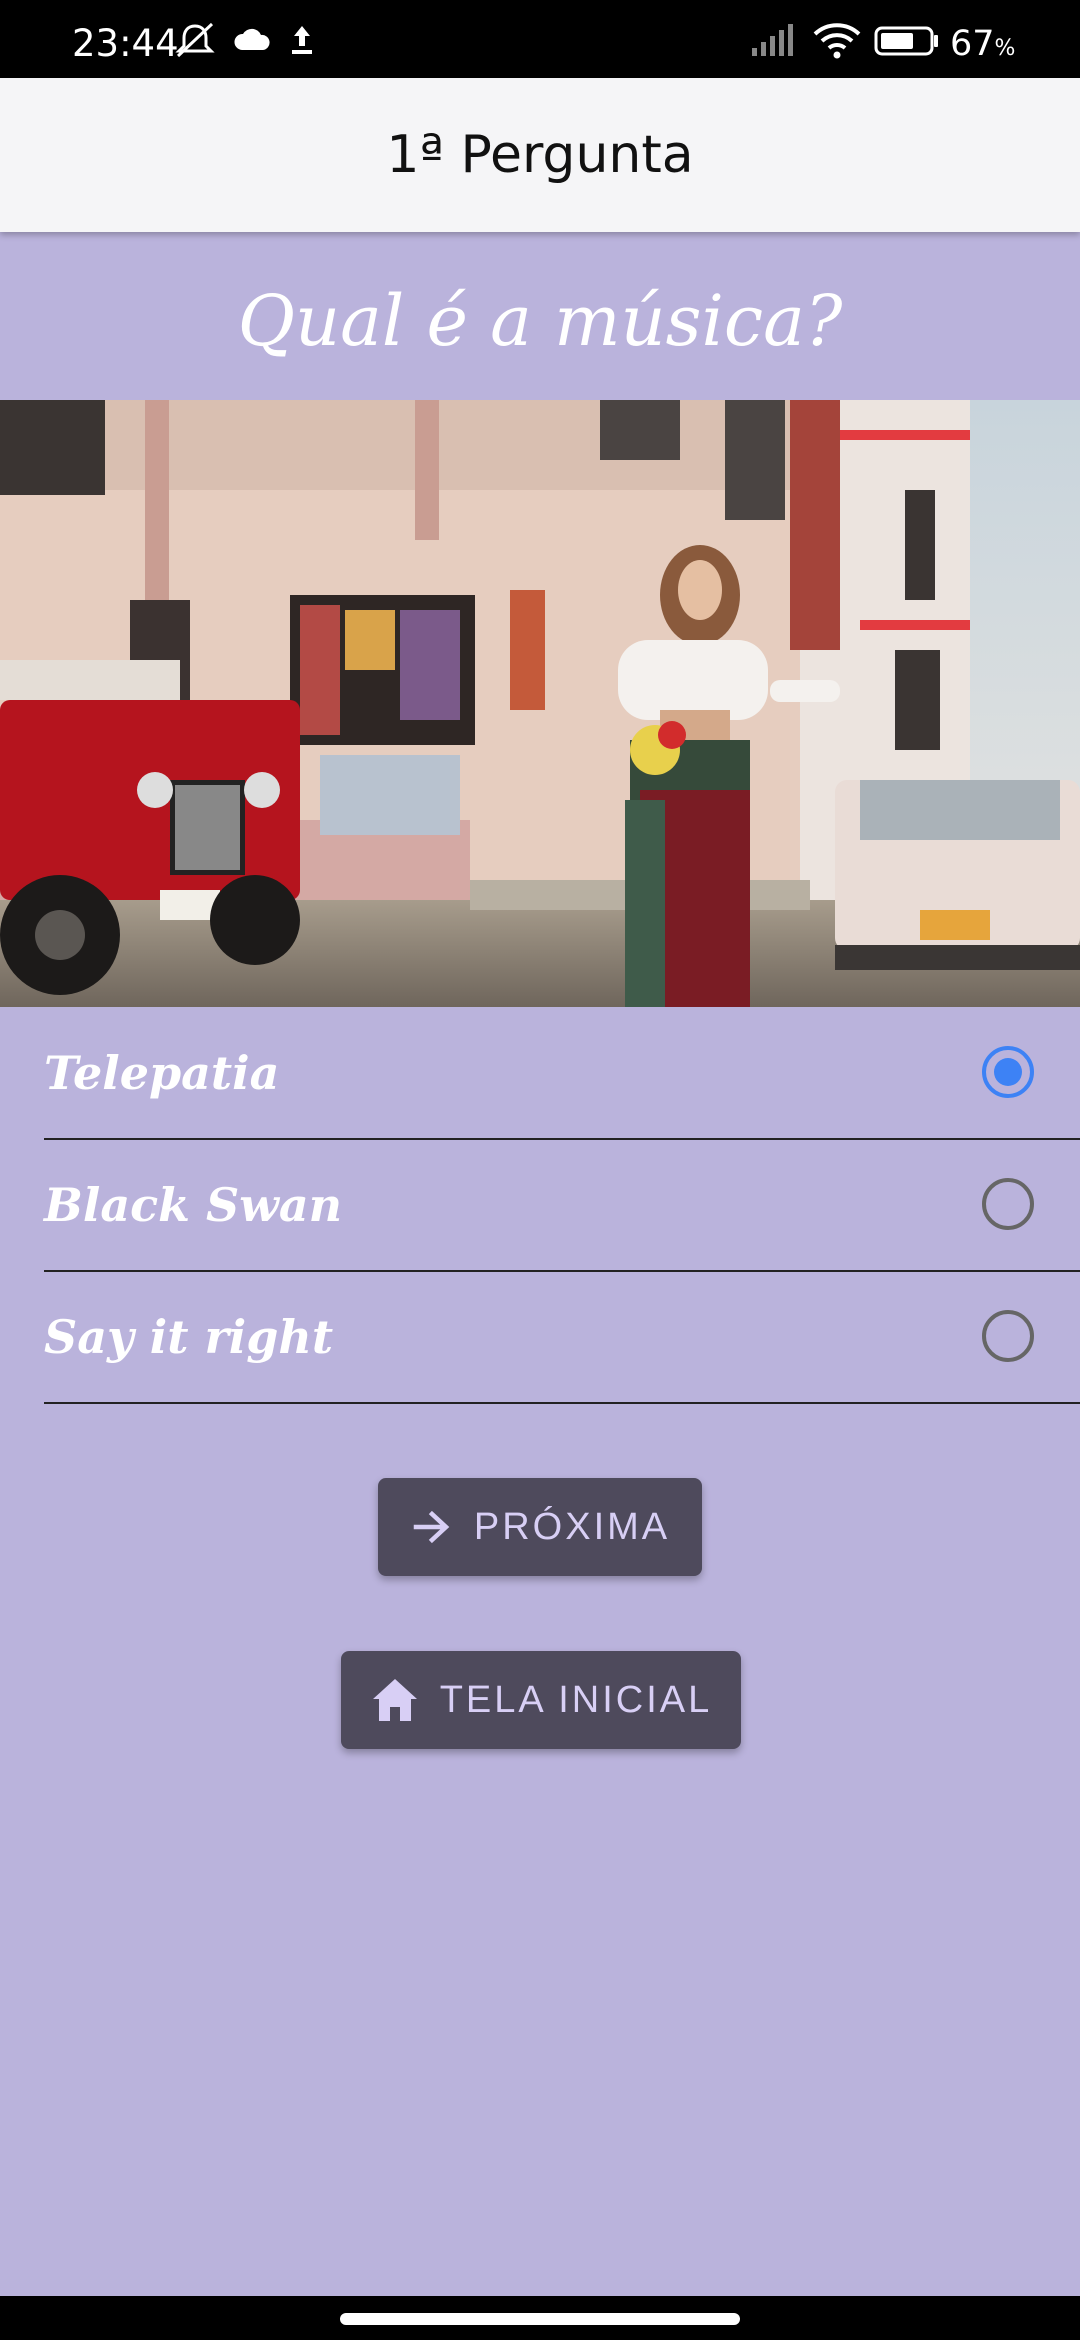 The height and width of the screenshot is (2340, 1080). Describe the element at coordinates (906, 41) in the screenshot. I see `battery-icon` at that location.